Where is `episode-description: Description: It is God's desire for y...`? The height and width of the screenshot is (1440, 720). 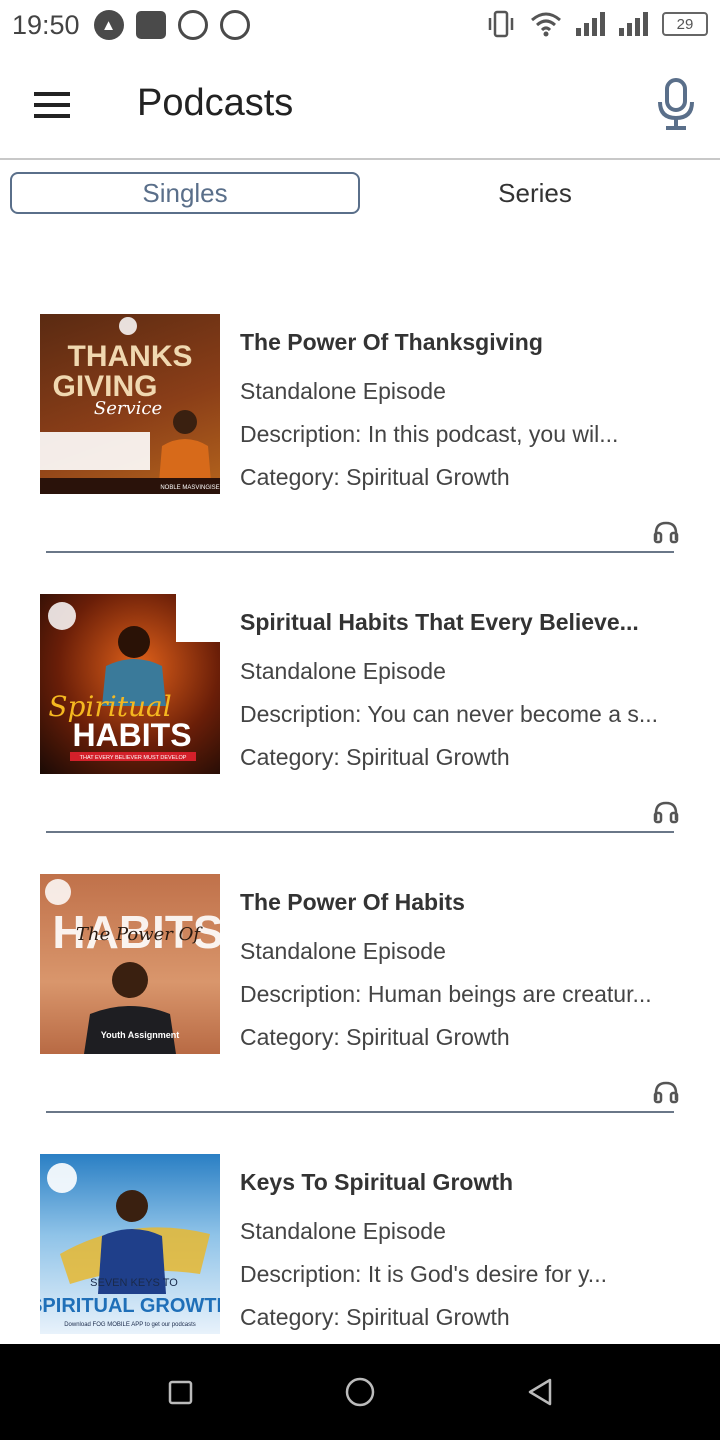 episode-description: Description: It is God's desire for y... is located at coordinates (423, 1274).